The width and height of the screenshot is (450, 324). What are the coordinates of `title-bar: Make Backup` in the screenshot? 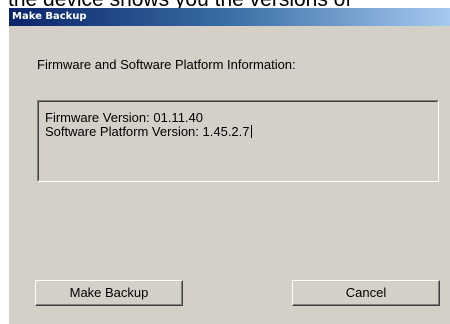 It's located at (229, 17).